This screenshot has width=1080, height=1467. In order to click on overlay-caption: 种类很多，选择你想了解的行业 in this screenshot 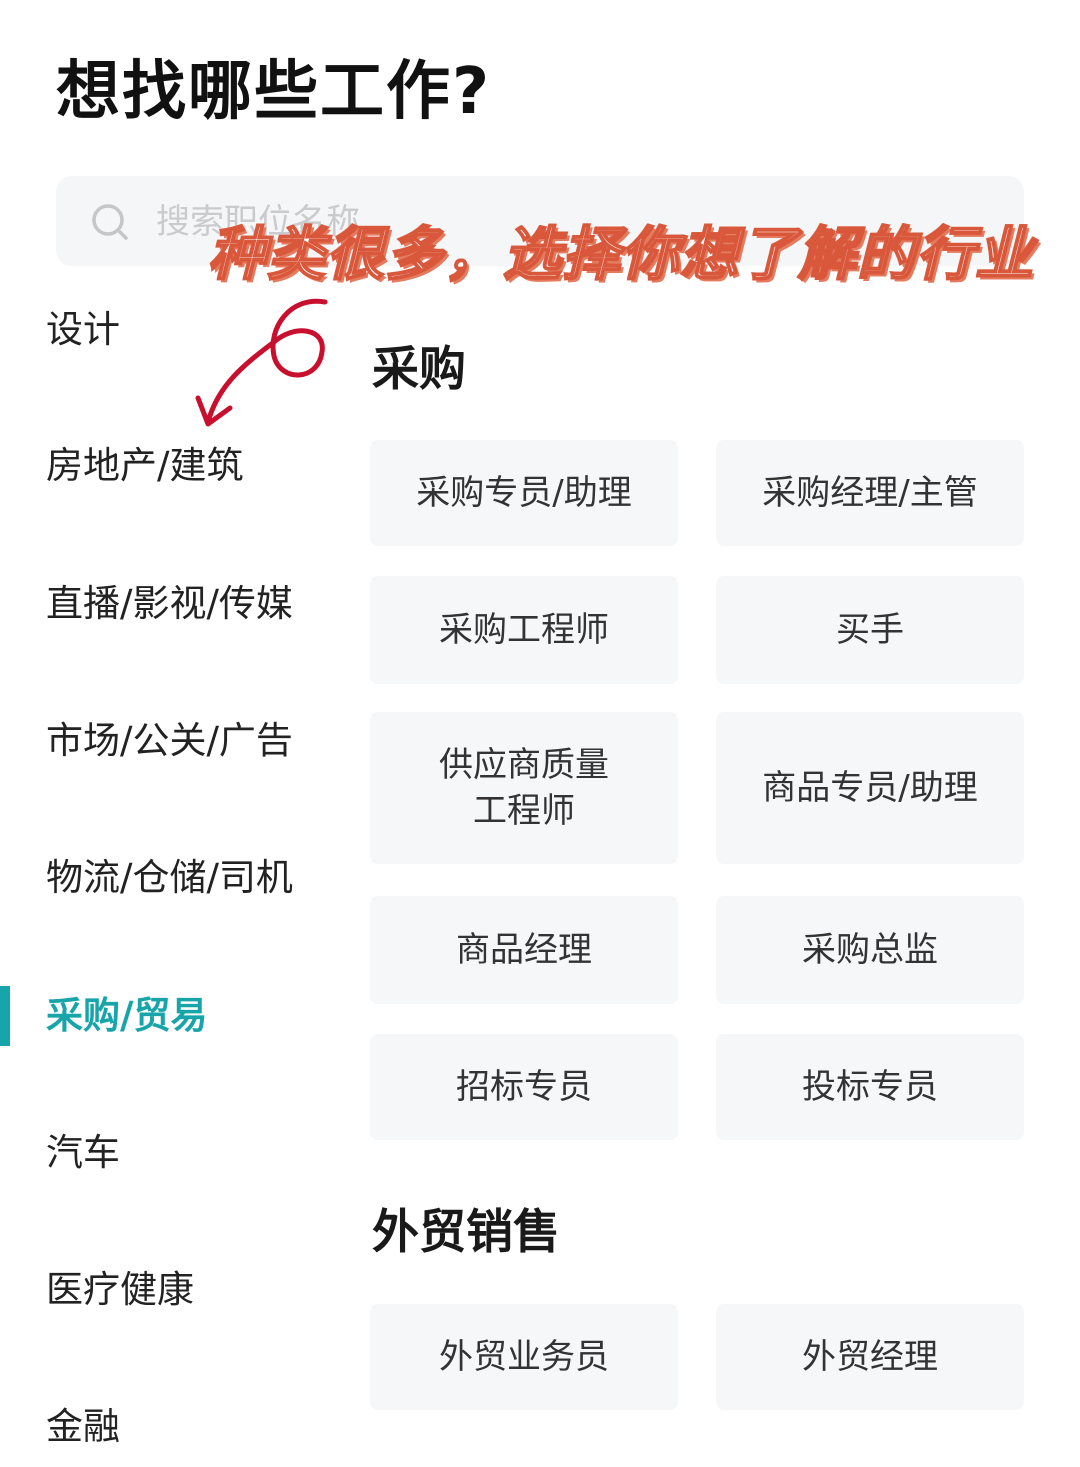, I will do `click(621, 254)`.